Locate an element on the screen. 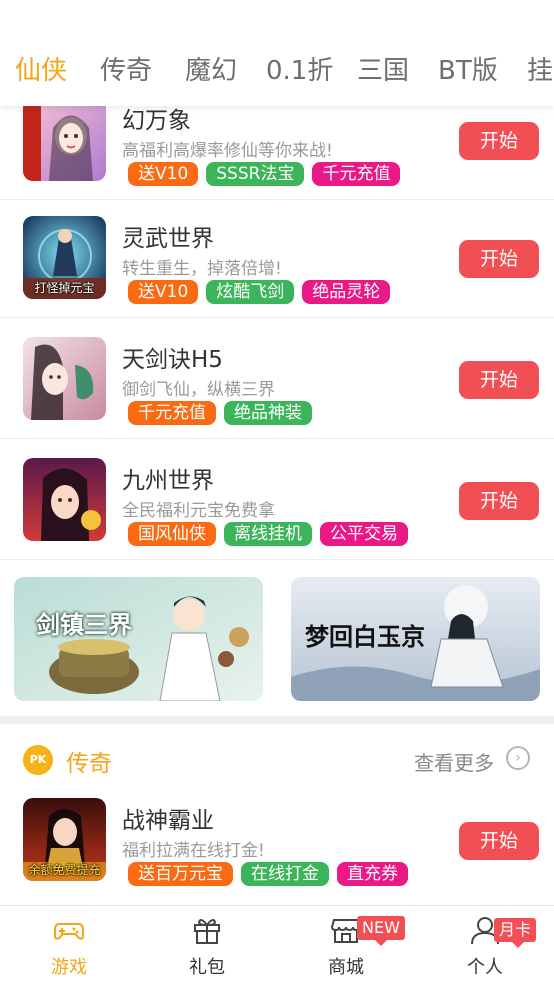  game-tags: 送V10 SSSR法宝 千元充值 is located at coordinates (264, 174).